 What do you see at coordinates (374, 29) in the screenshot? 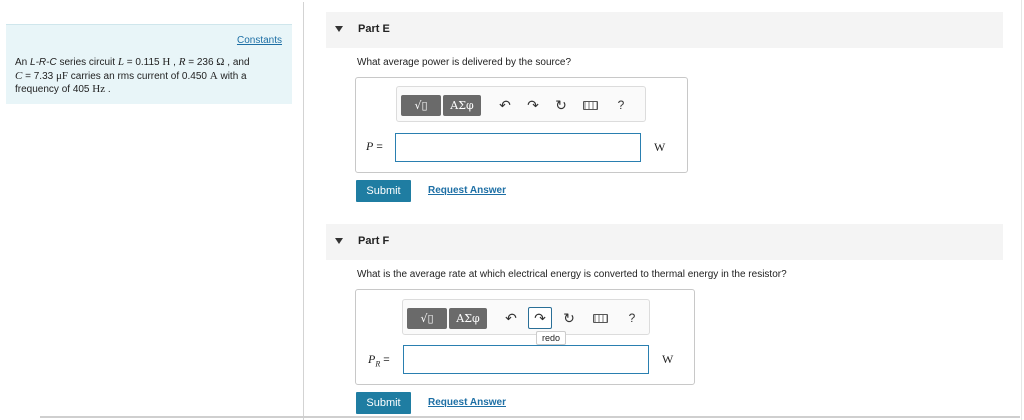
I see `part-e-title: Part E` at bounding box center [374, 29].